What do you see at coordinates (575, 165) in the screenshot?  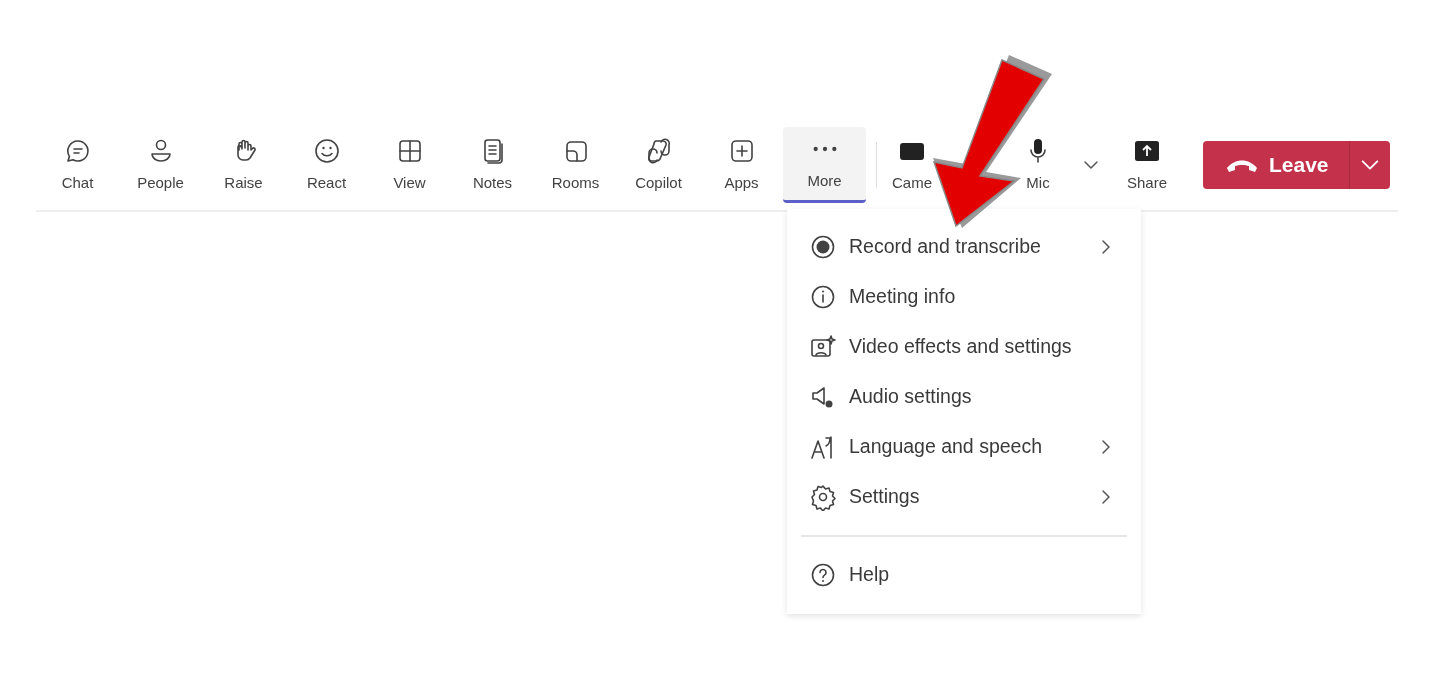 I see `toolbar-button: Rooms` at bounding box center [575, 165].